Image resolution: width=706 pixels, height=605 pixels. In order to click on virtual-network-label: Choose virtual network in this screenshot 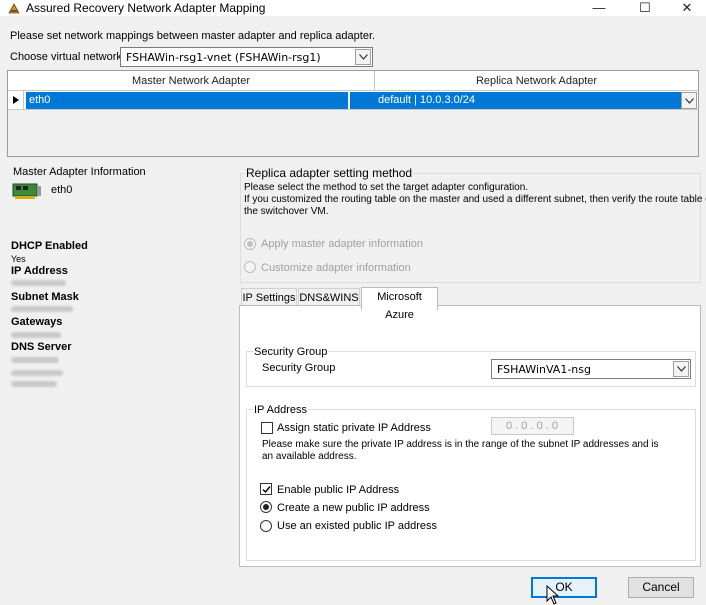, I will do `click(66, 57)`.